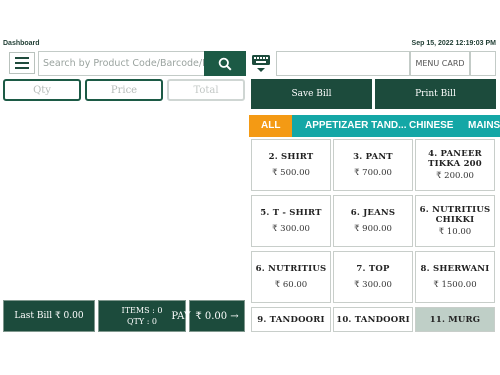 The height and width of the screenshot is (375, 500). Describe the element at coordinates (373, 229) in the screenshot. I see `product-price: ₹ 900.00` at that location.